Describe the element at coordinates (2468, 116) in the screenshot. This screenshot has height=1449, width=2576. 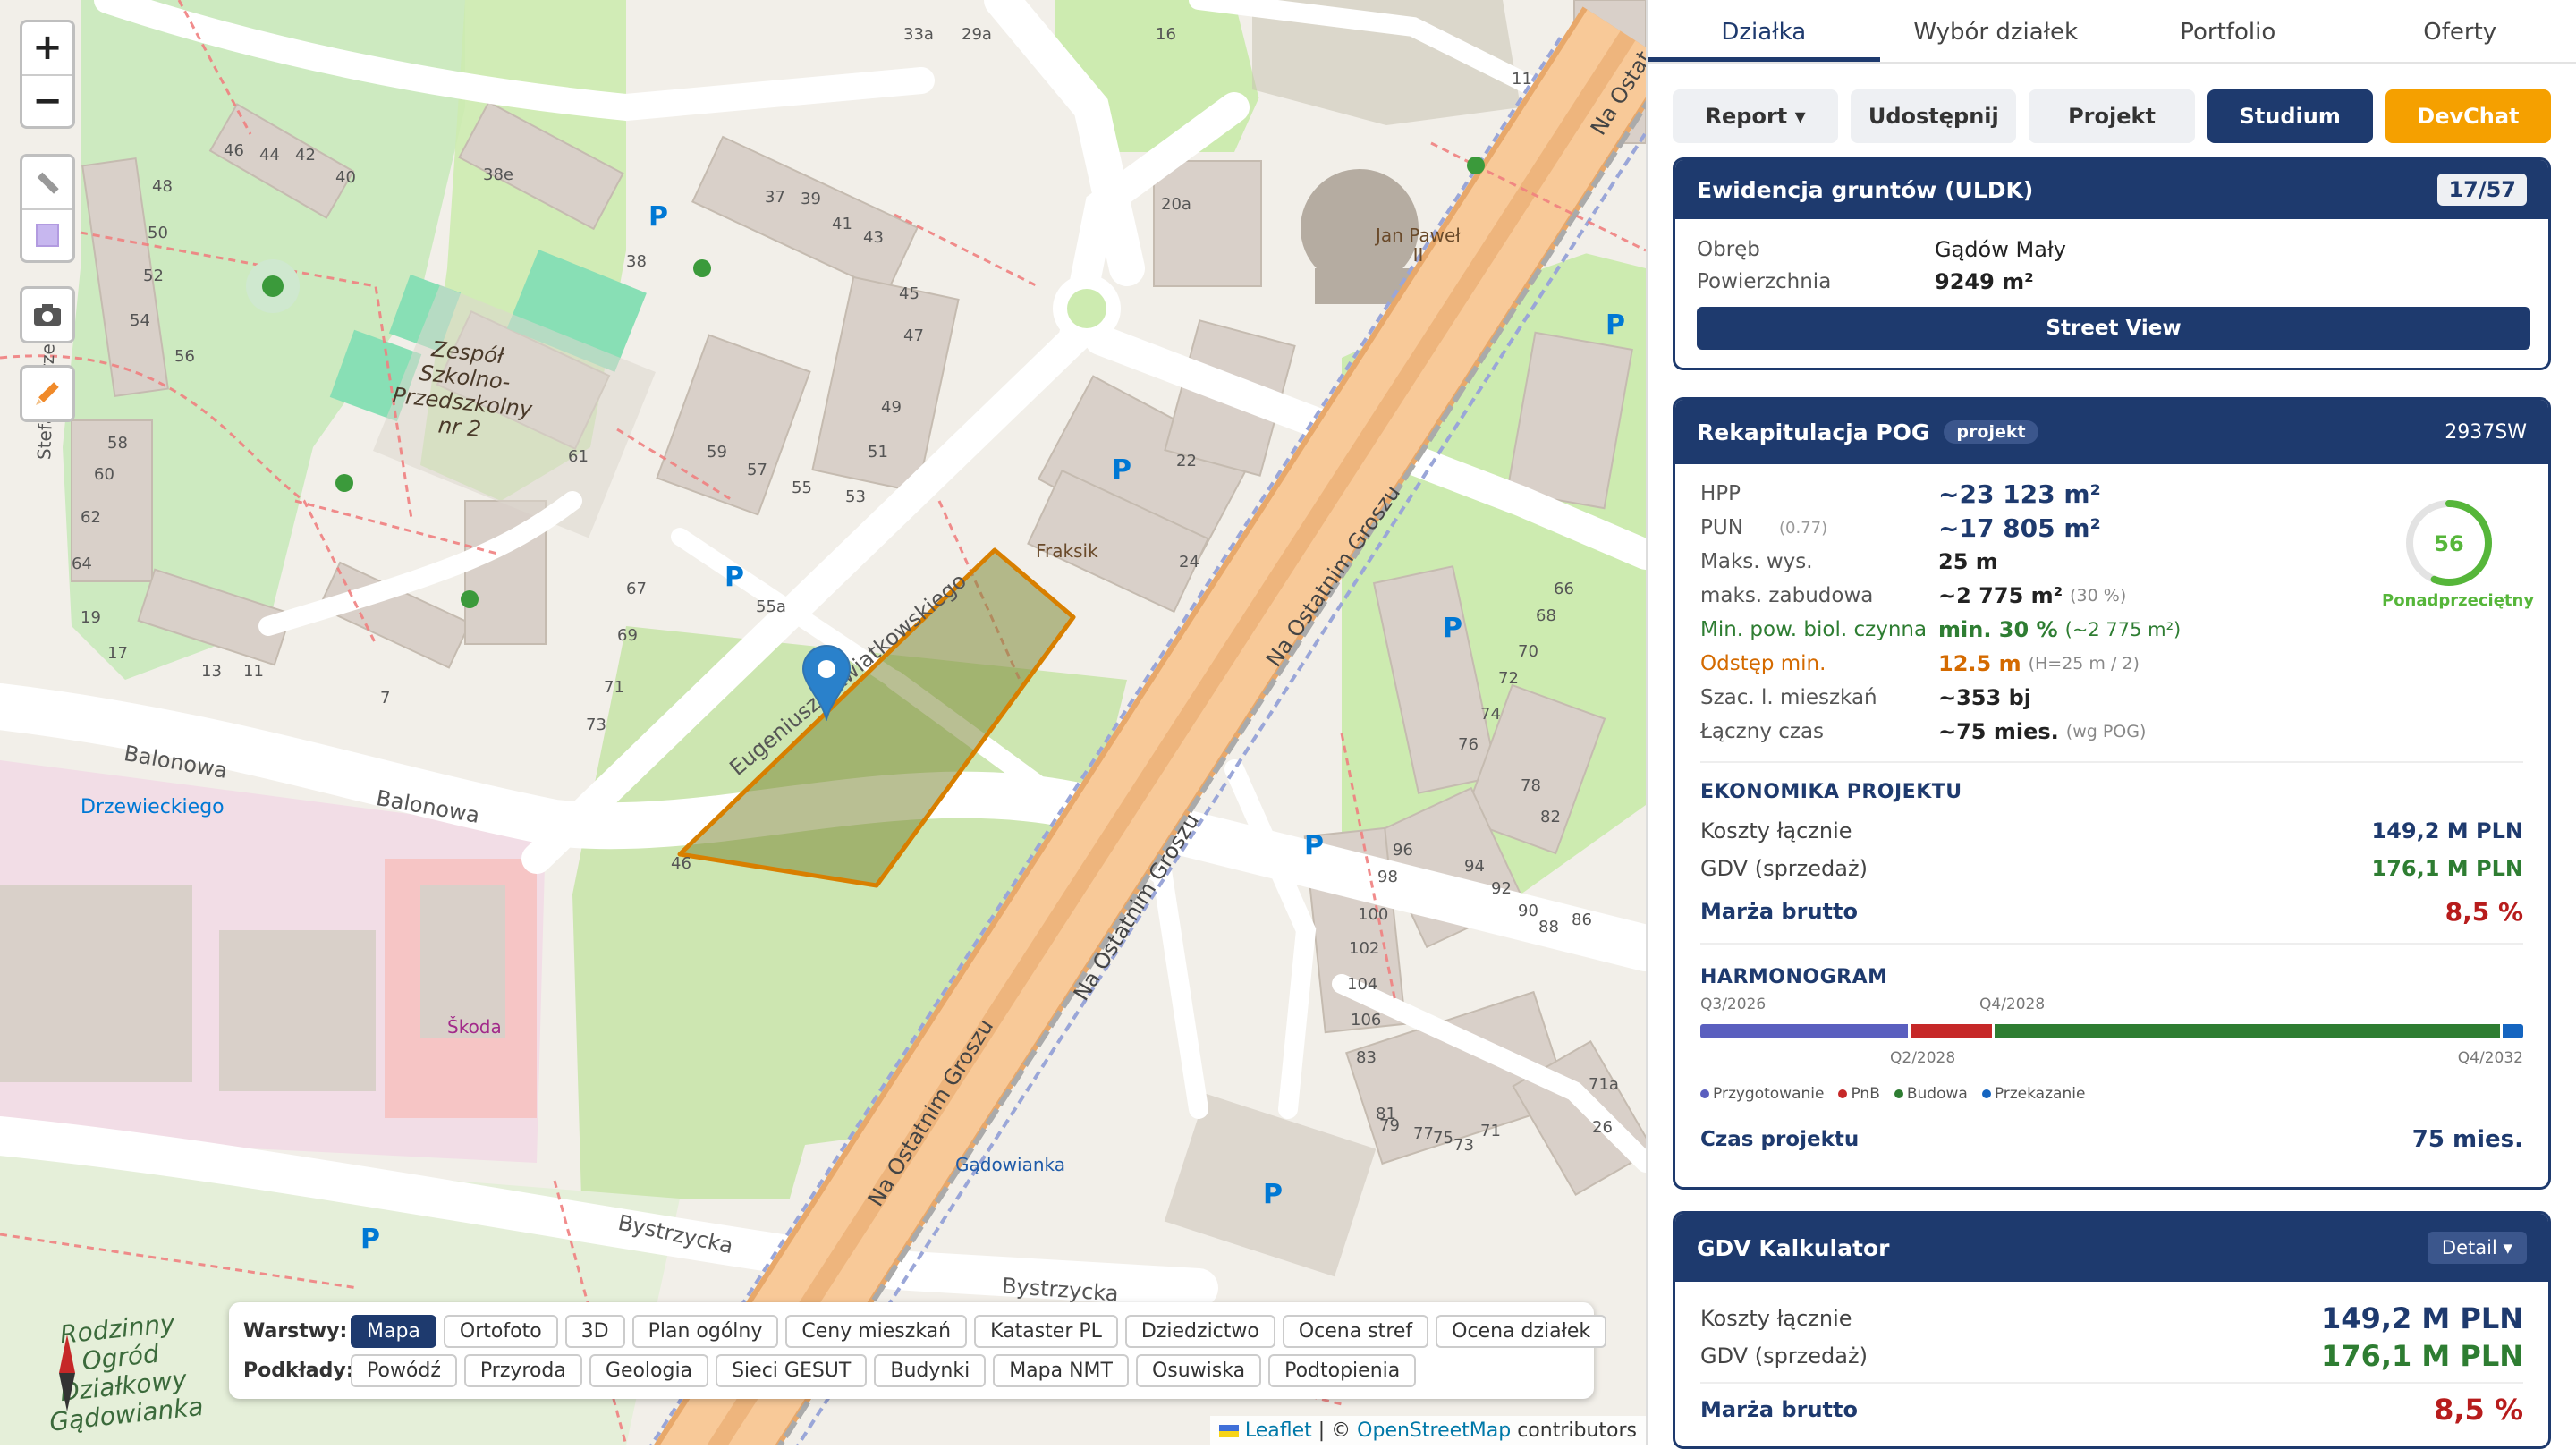
I see `devchat-button: DevChat` at that location.